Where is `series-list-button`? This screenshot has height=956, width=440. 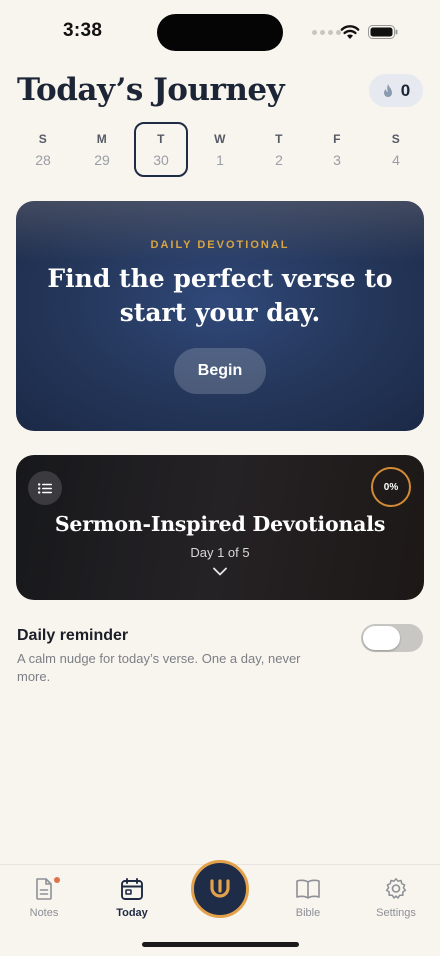
series-list-button is located at coordinates (45, 488).